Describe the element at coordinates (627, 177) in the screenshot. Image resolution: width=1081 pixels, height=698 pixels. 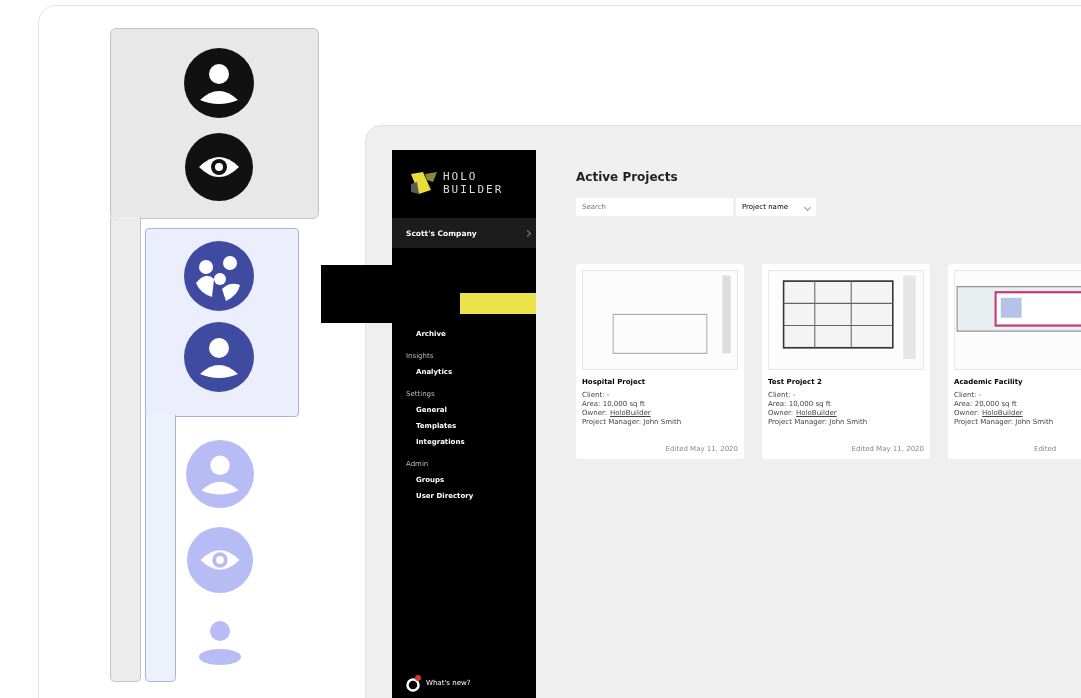
I see `page-title: Active Projects` at that location.